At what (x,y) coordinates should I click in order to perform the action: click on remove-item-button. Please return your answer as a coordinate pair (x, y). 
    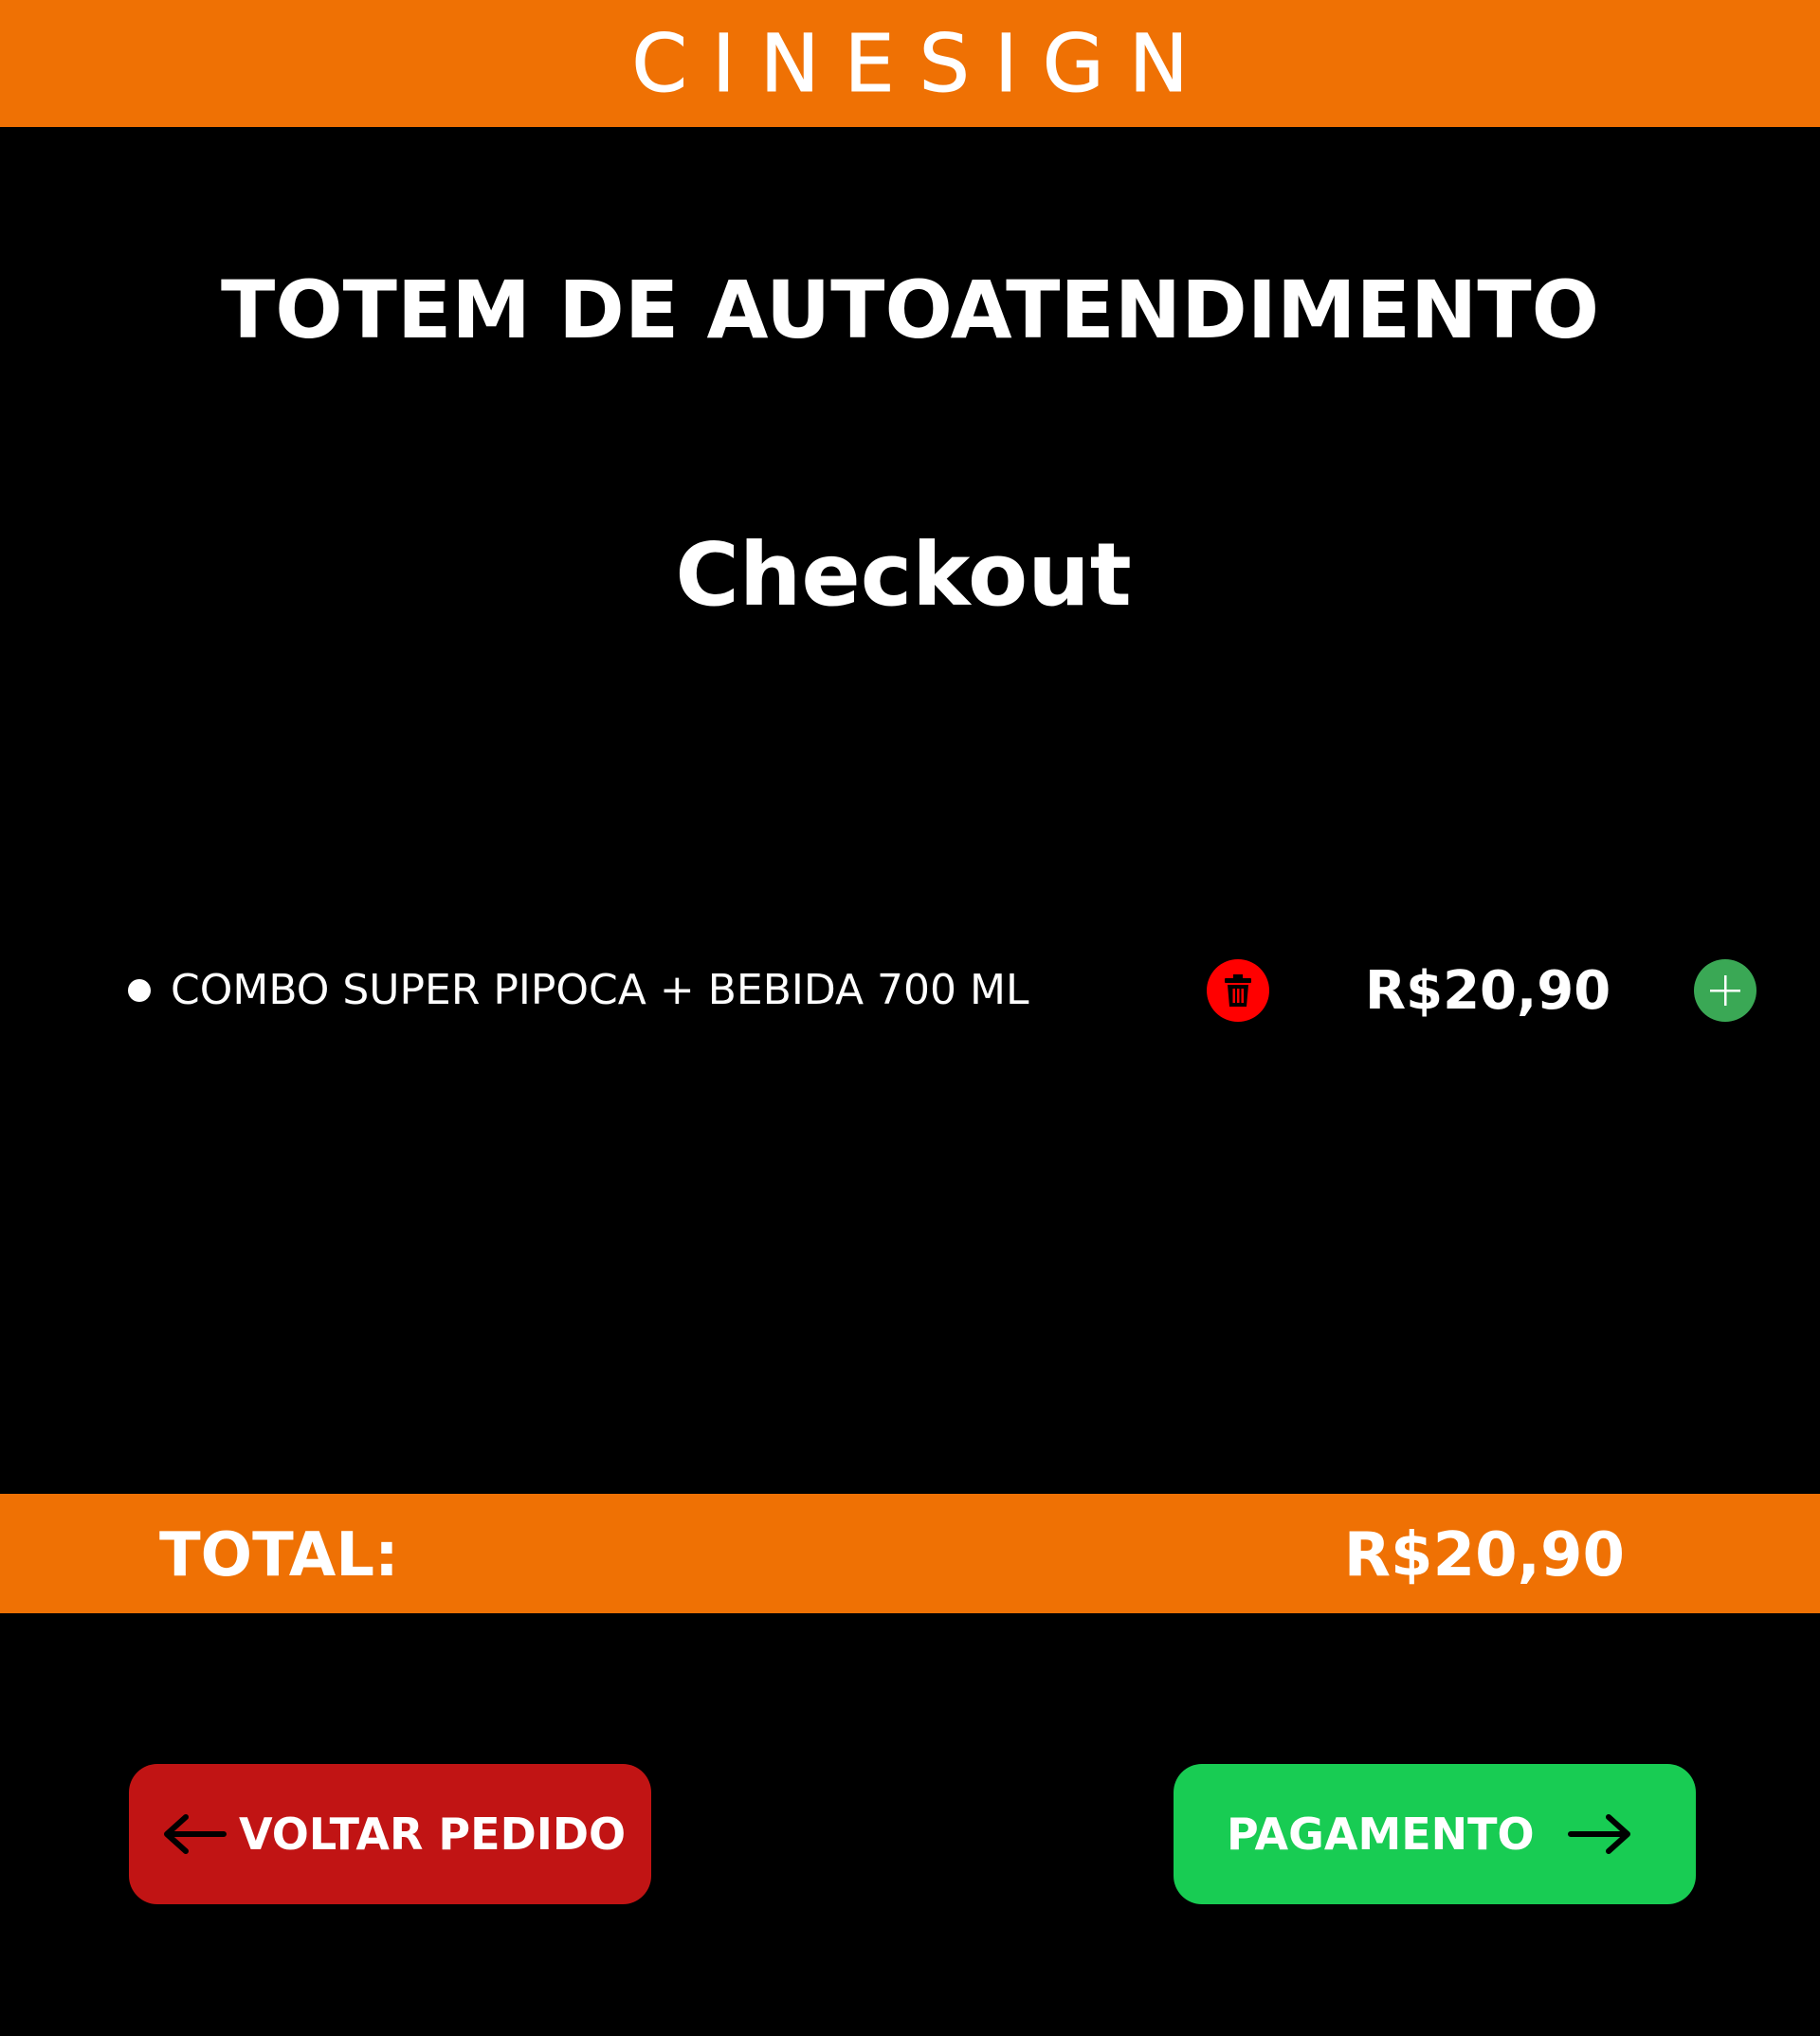
    Looking at the image, I should click on (1238, 991).